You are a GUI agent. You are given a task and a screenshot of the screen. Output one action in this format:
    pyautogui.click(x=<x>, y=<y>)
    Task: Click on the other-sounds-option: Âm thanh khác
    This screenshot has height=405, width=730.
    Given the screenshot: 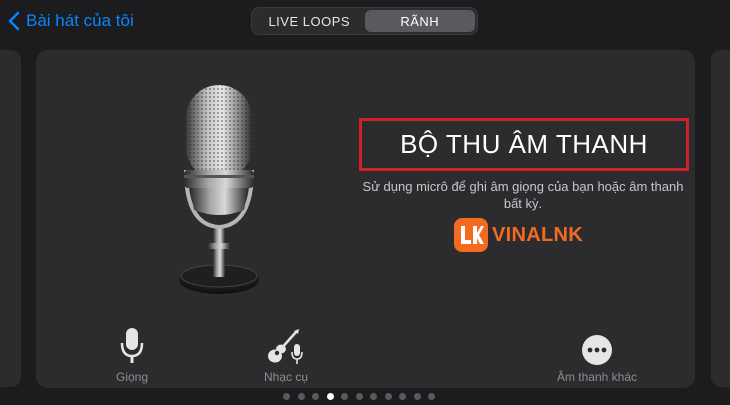 What is the action you would take?
    pyautogui.click(x=597, y=353)
    